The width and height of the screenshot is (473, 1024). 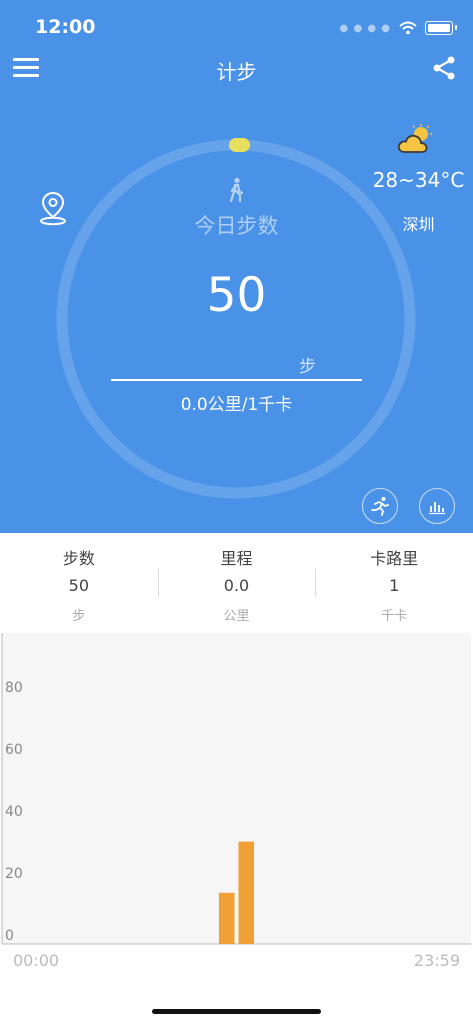 I want to click on stat-value: 50, so click(x=79, y=585).